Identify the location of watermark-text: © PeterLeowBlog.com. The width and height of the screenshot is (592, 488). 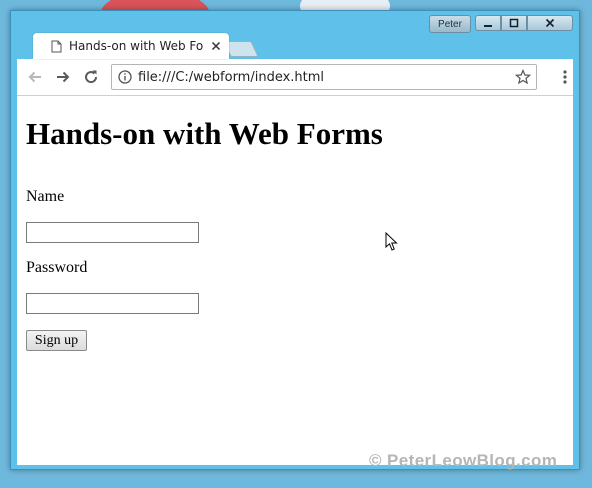
(463, 460).